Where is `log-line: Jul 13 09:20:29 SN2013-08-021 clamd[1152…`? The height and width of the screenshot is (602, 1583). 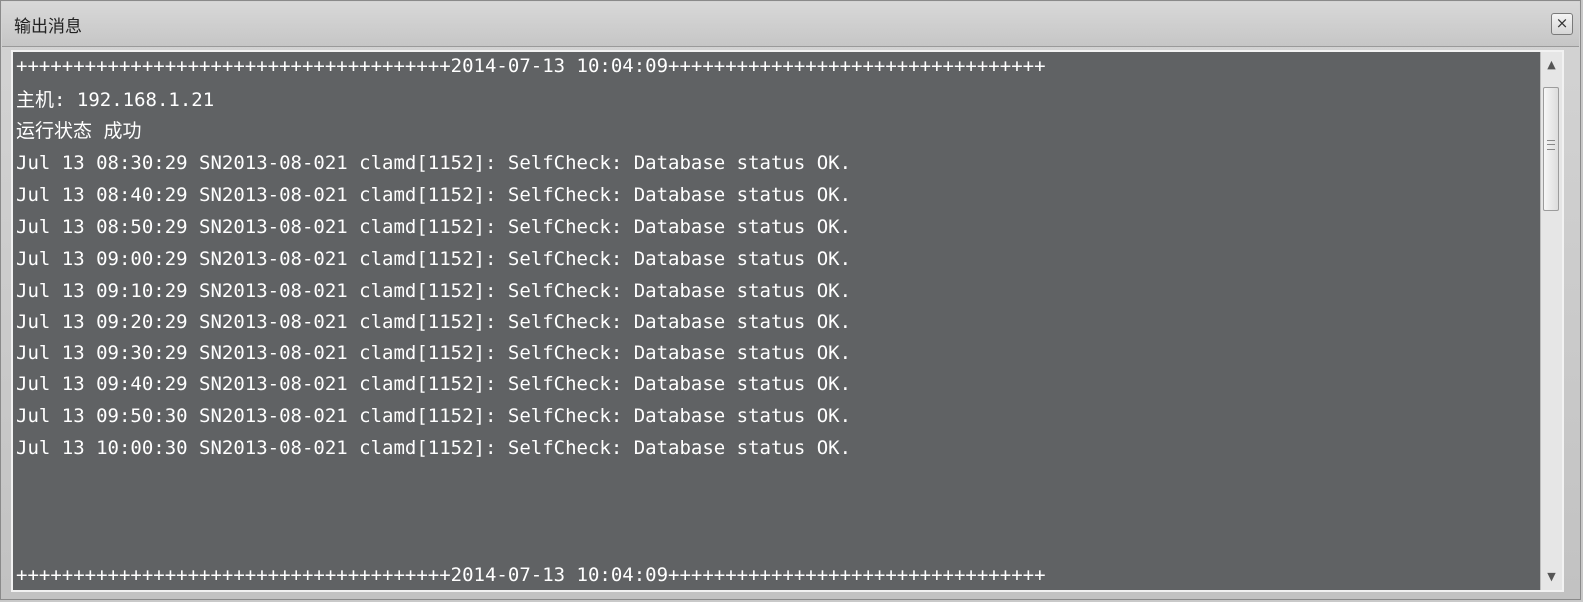
log-line: Jul 13 09:20:29 SN2013-08-021 clamd[1152… is located at coordinates (434, 322).